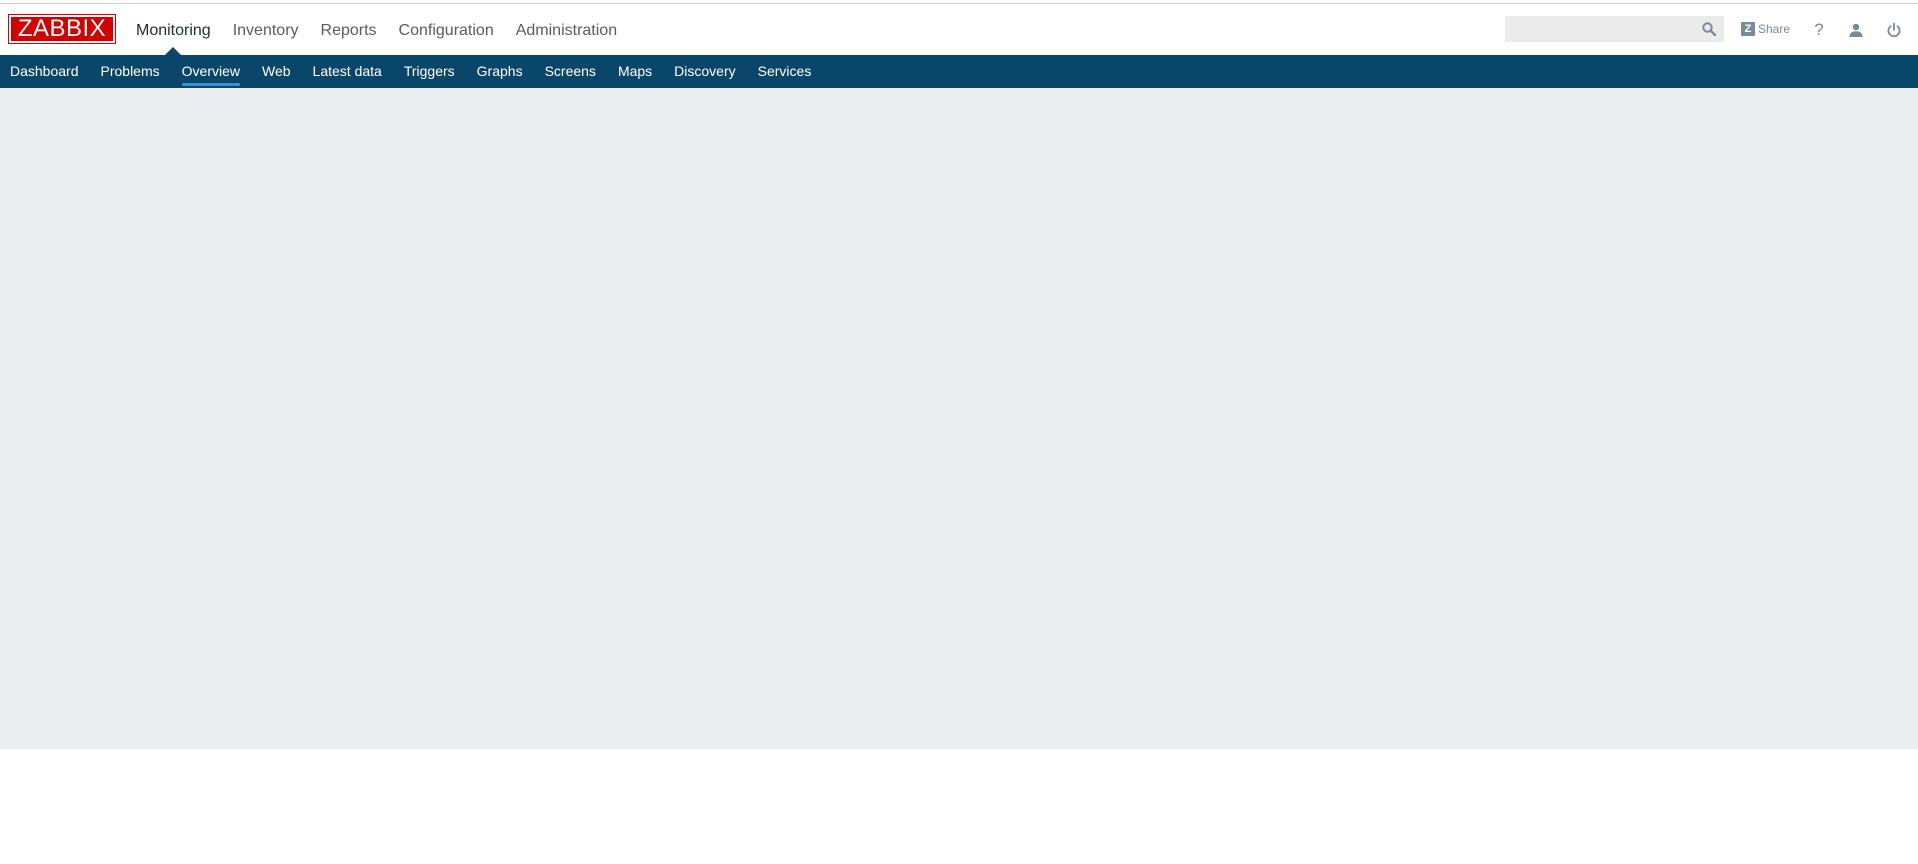 The height and width of the screenshot is (864, 1918). I want to click on main-menu-inventory: Inventory, so click(266, 29).